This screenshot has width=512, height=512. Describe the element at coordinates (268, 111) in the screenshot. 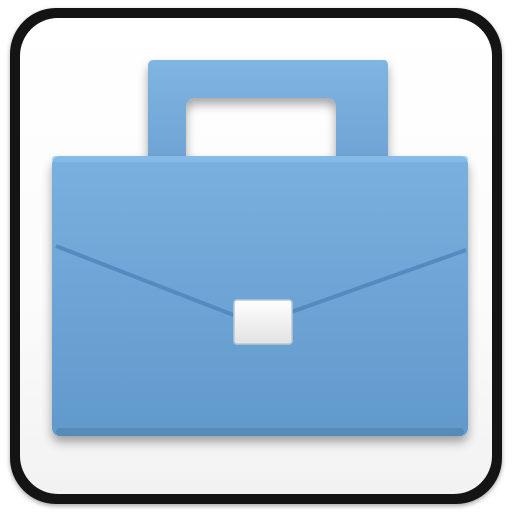

I see `briefcase-handle` at that location.